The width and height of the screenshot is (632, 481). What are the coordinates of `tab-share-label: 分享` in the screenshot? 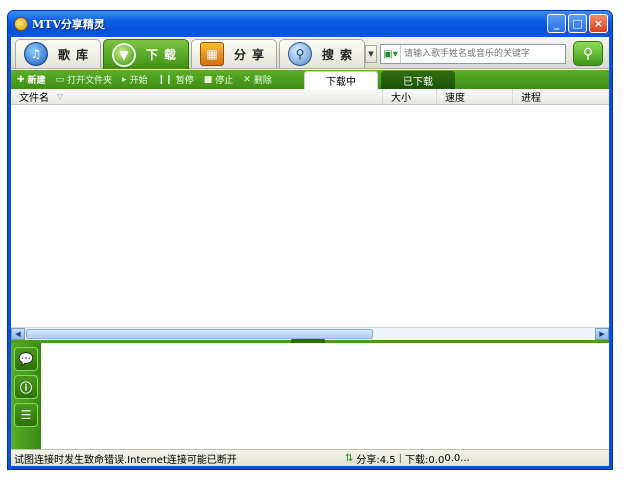 It's located at (252, 54).